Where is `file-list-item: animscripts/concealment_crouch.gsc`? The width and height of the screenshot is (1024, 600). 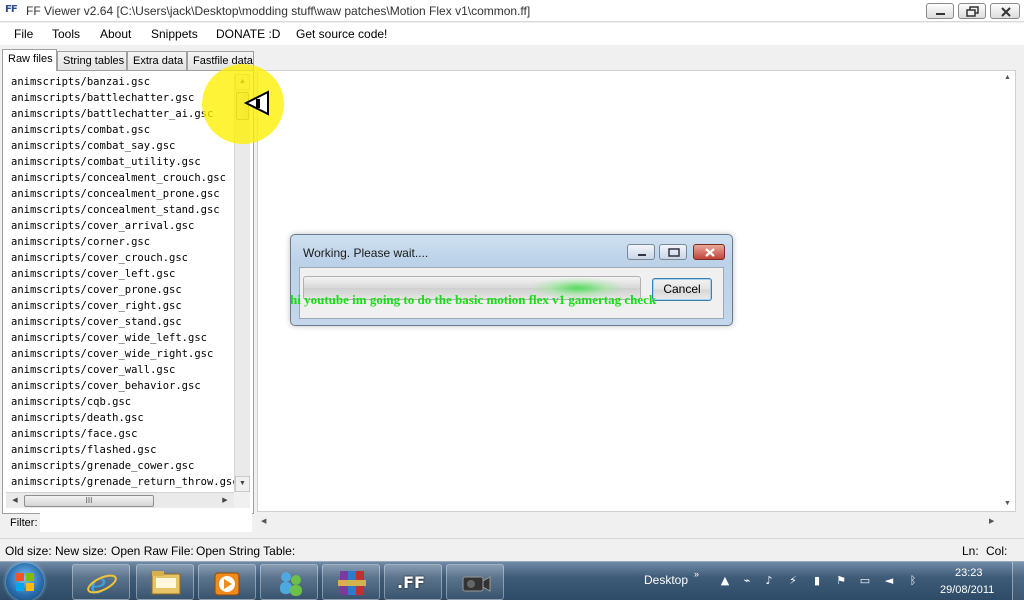
file-list-item: animscripts/concealment_crouch.gsc is located at coordinates (120, 178).